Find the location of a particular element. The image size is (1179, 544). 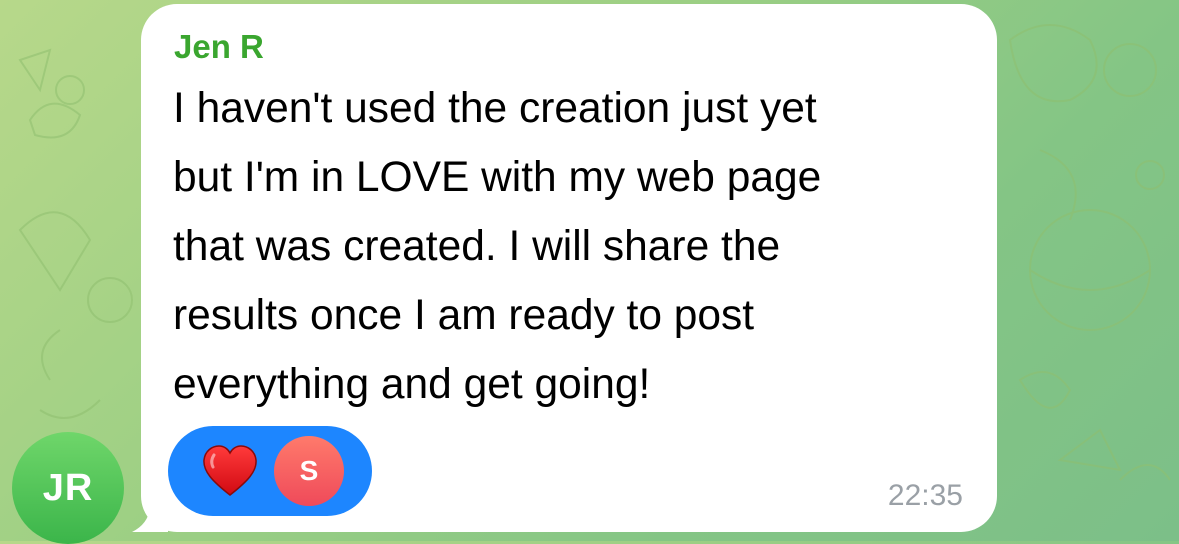

avatar-initials: JR is located at coordinates (68, 487).